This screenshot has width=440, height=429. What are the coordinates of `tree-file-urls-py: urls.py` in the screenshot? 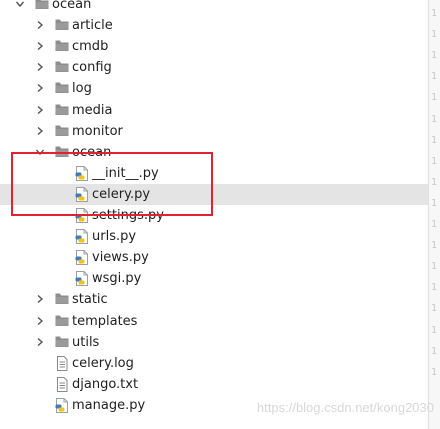 It's located at (214, 236).